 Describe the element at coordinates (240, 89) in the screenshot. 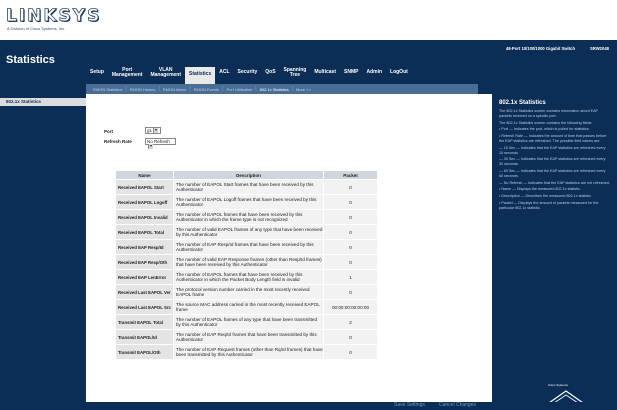

I see `subtab-port-utilization: Port Utilization` at that location.